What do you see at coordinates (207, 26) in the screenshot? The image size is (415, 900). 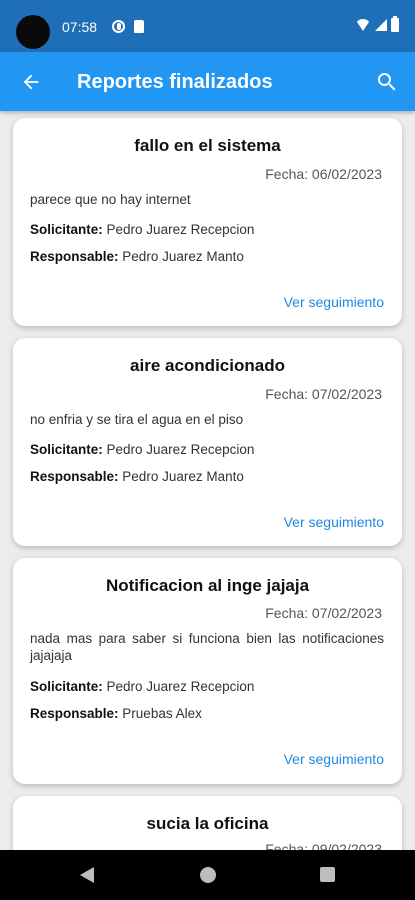 I see `status-bar: 07:58` at bounding box center [207, 26].